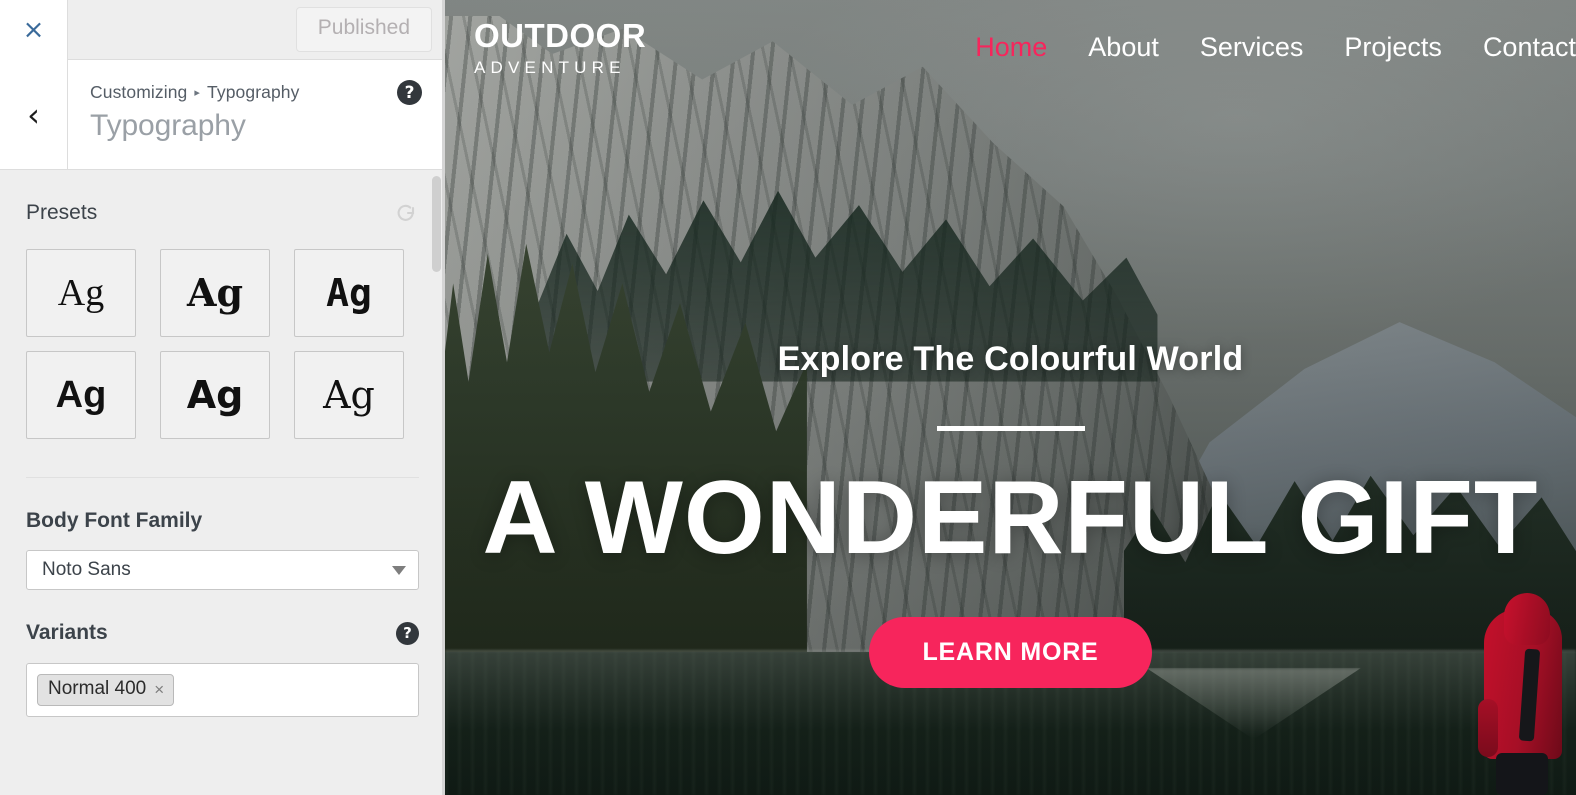 The width and height of the screenshot is (1576, 795). I want to click on presets-grid: Ag Ag Ag Ag Ag Ag, so click(222, 344).